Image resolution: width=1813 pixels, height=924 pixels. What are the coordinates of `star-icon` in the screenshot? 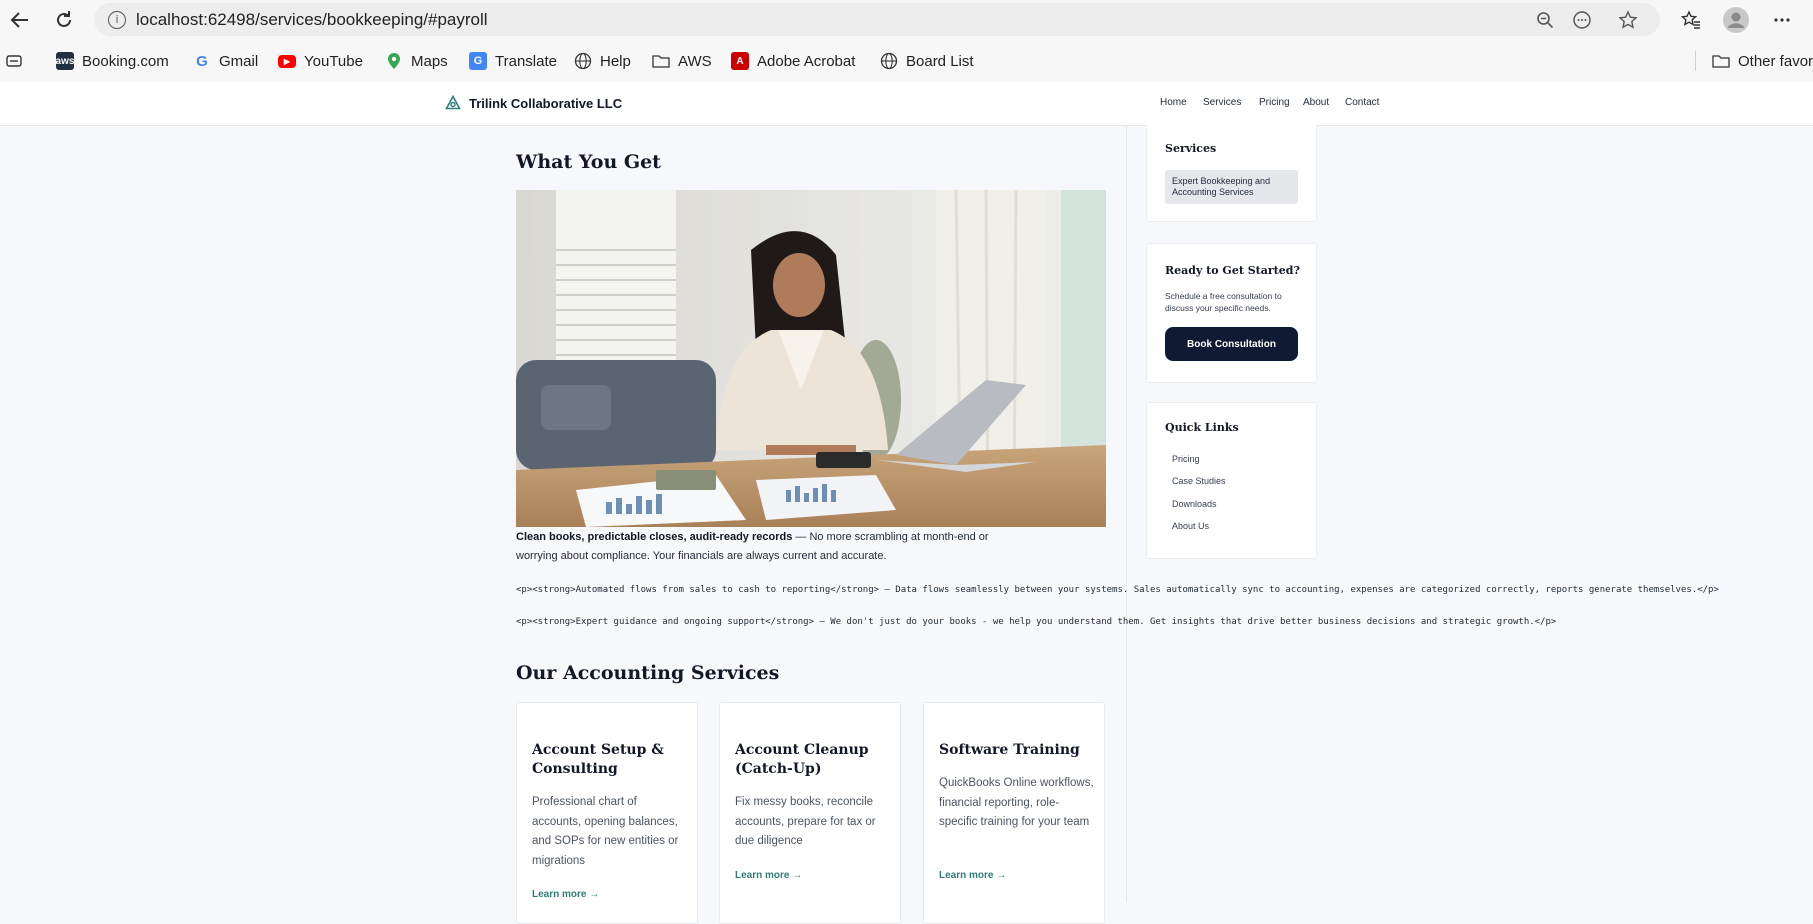 It's located at (1628, 20).